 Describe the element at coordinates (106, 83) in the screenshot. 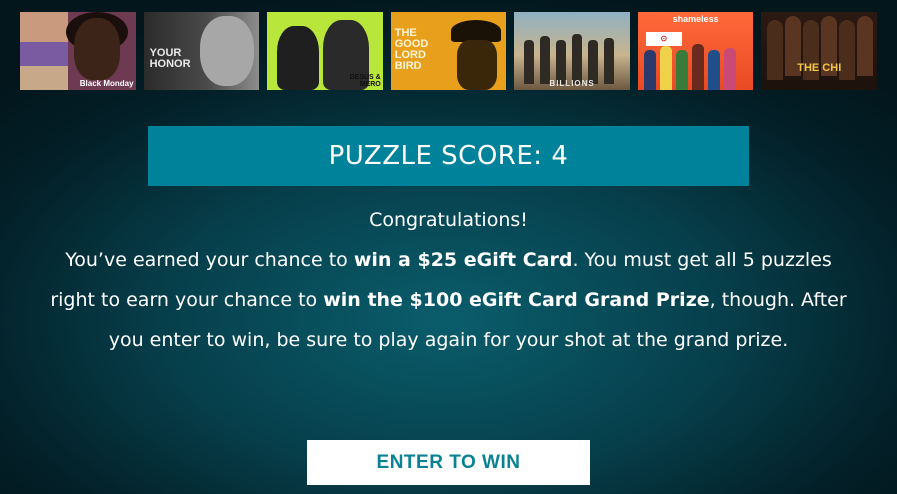

I see `poster-title: Black Monday` at that location.